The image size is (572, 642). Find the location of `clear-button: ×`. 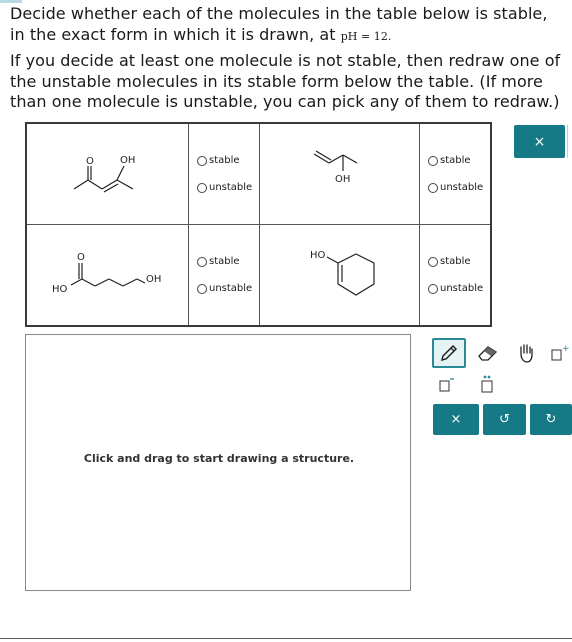

clear-button: × is located at coordinates (456, 419).